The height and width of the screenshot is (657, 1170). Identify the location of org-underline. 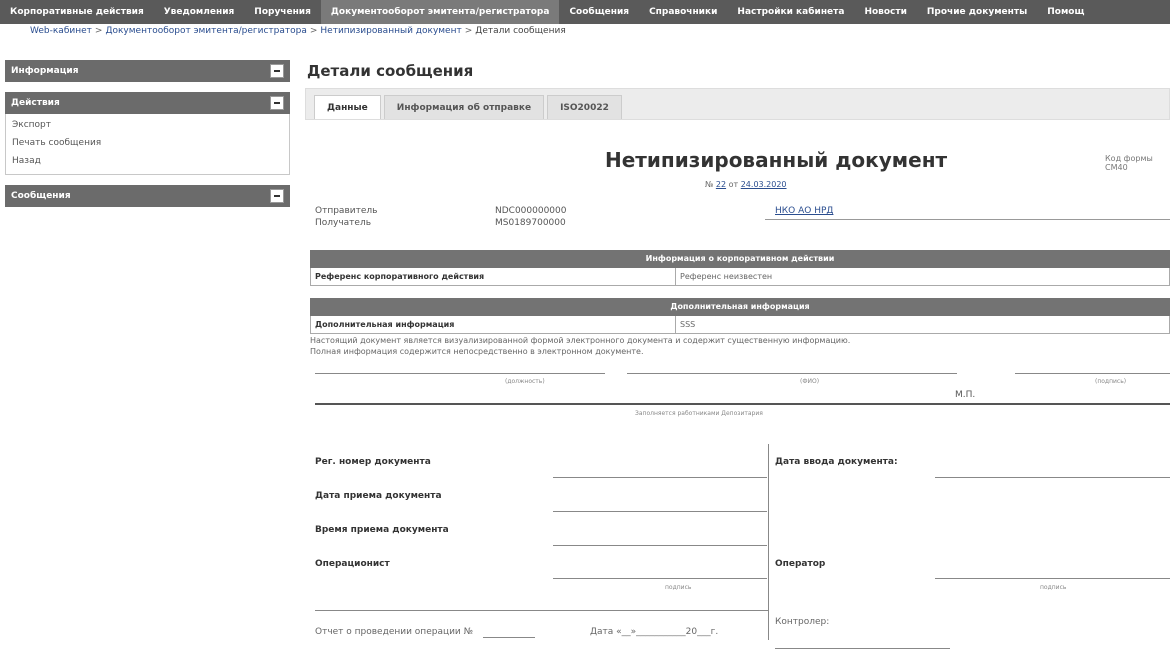
(967, 219).